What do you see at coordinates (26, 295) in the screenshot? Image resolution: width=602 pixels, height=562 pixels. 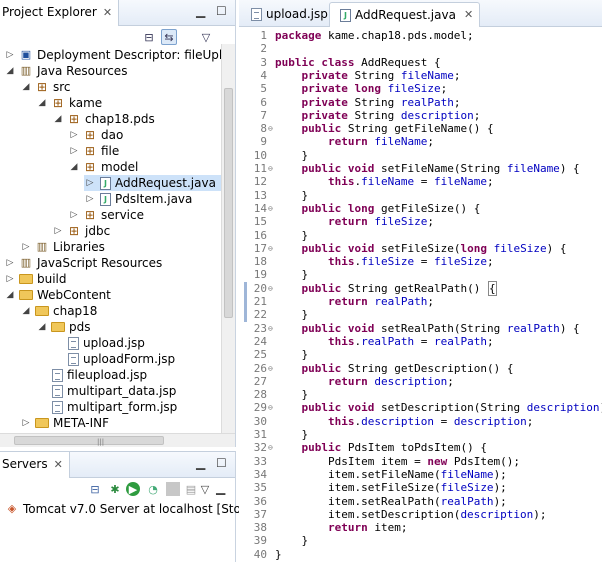 I see `folder-icon` at bounding box center [26, 295].